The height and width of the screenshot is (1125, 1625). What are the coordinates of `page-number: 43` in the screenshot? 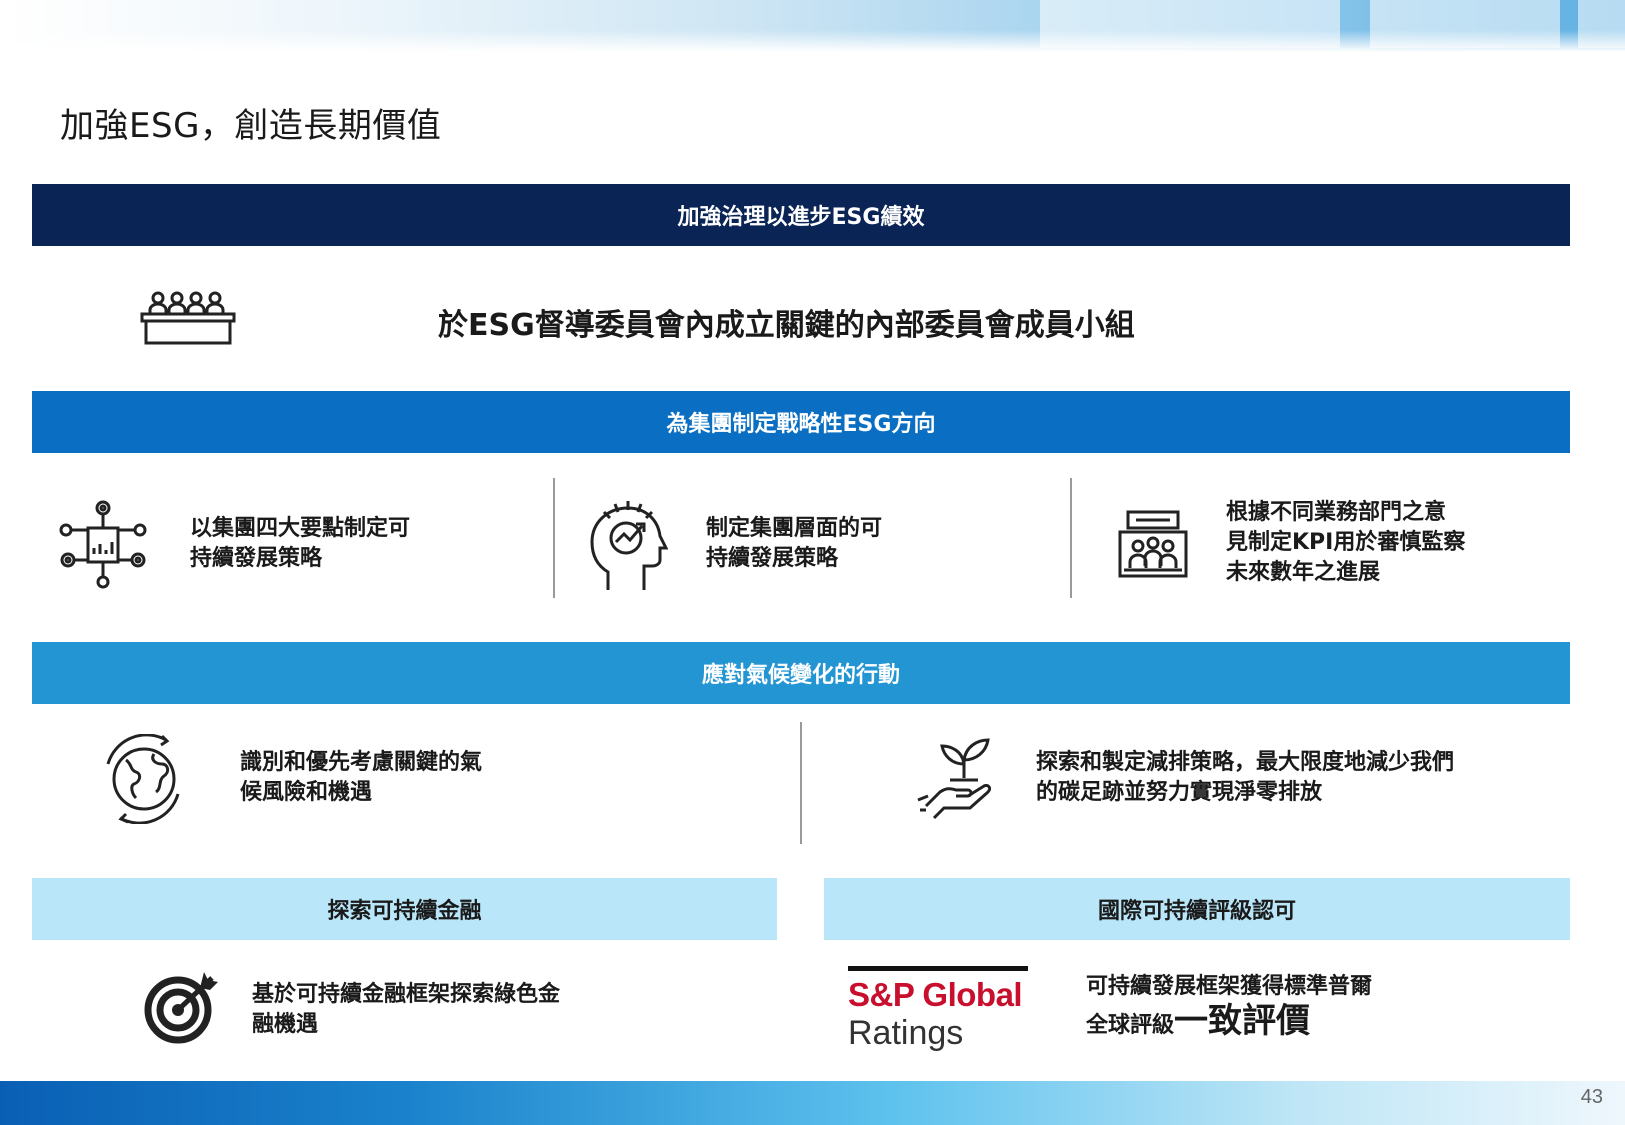 It's located at (1591, 1097).